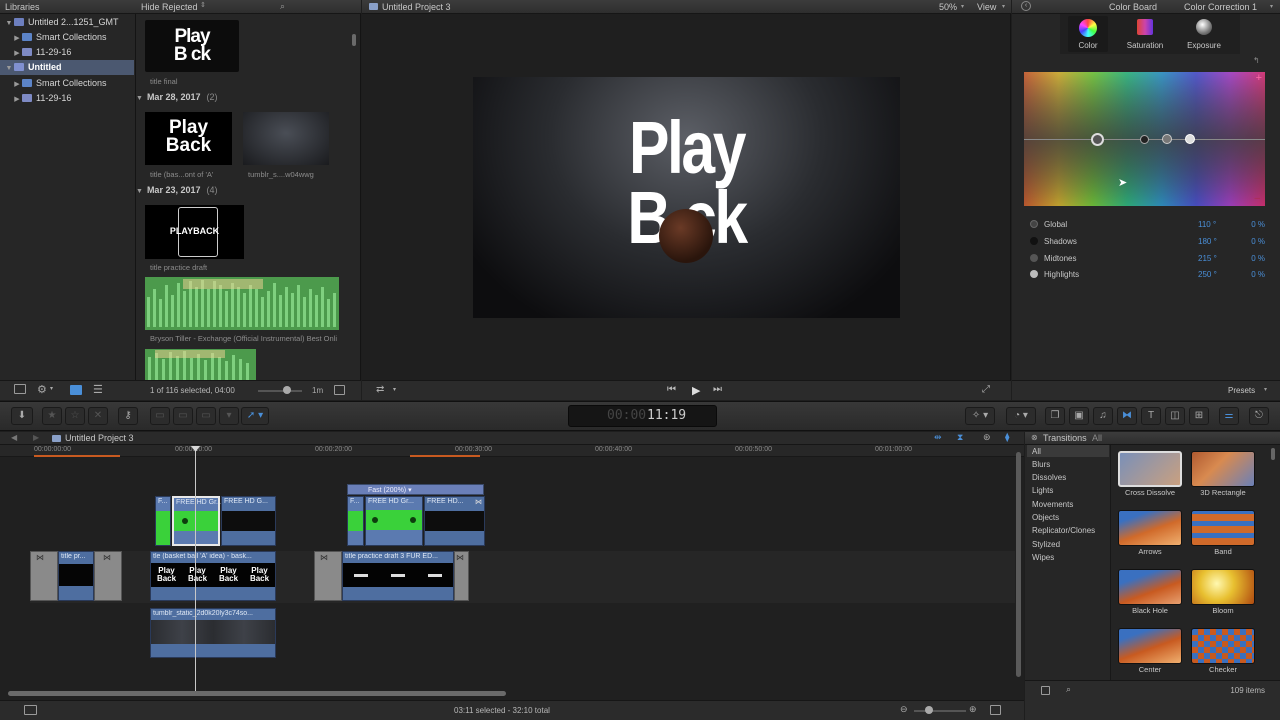 The height and width of the screenshot is (720, 1280). What do you see at coordinates (76, 390) in the screenshot?
I see `filmstrip-view-icon` at bounding box center [76, 390].